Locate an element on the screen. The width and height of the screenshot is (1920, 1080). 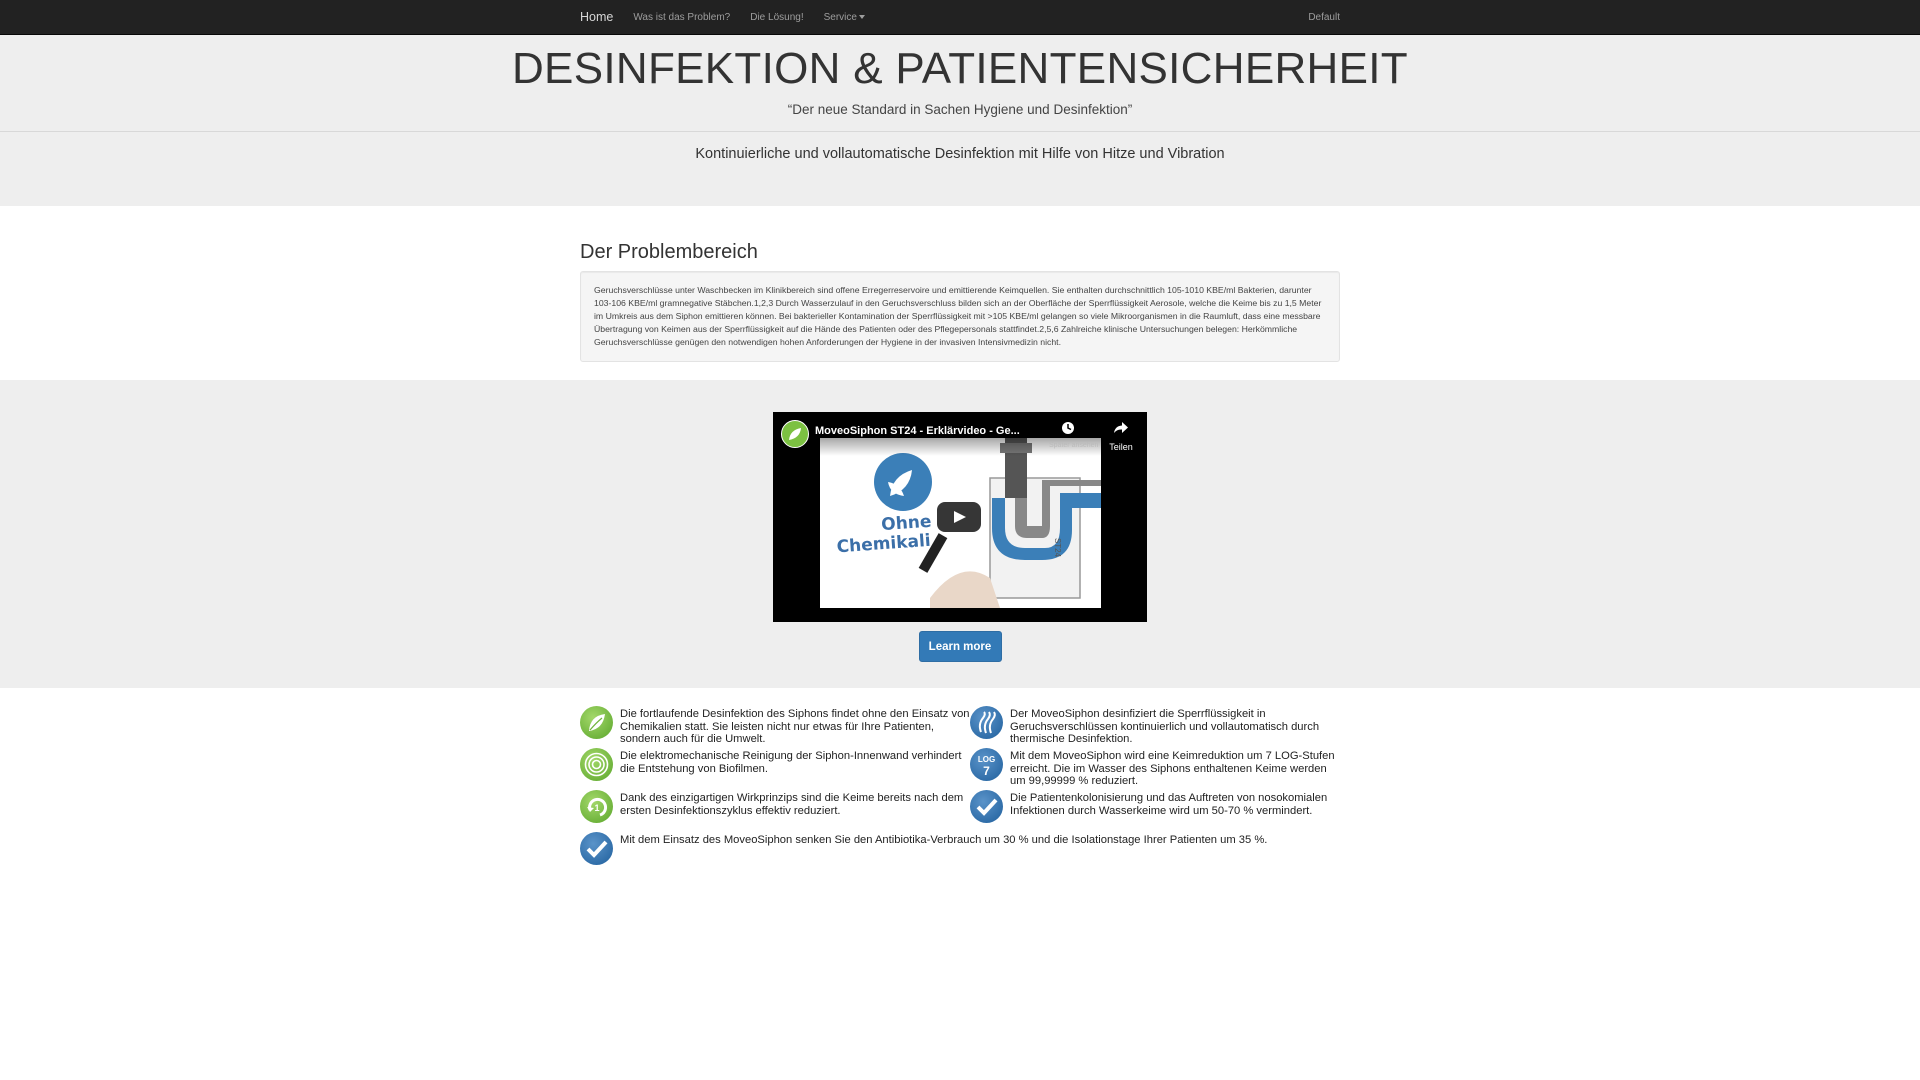
thumbnail-device-label: ST24 is located at coordinates (1058, 547).